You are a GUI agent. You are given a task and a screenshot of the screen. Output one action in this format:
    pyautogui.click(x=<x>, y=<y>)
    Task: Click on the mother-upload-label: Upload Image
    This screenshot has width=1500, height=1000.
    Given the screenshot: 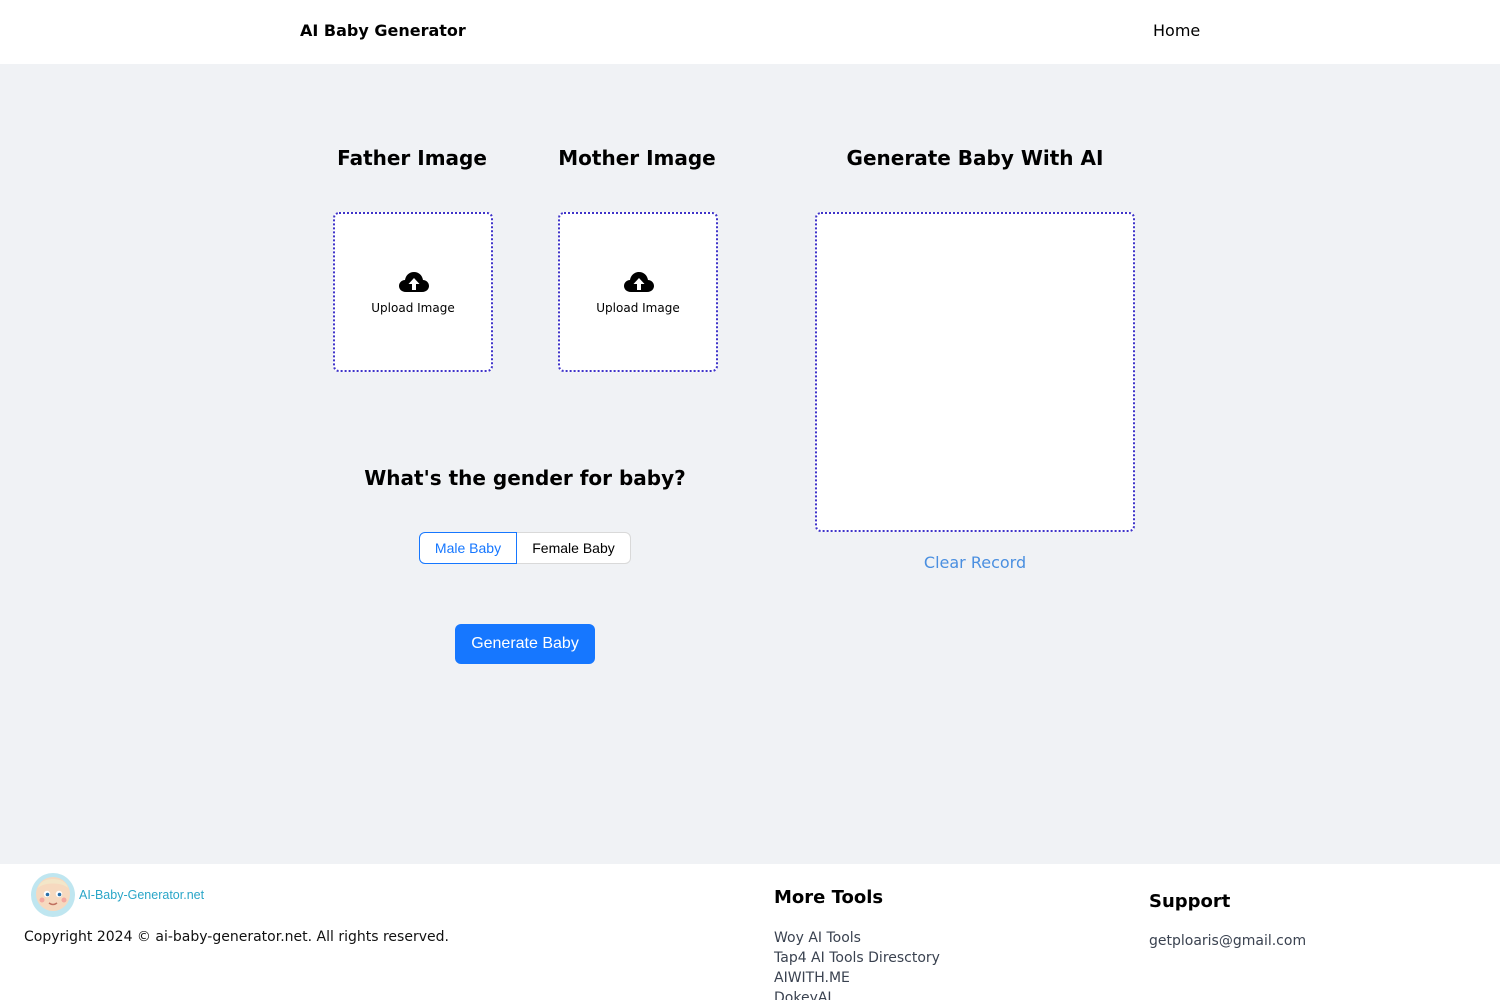 What is the action you would take?
    pyautogui.click(x=638, y=308)
    